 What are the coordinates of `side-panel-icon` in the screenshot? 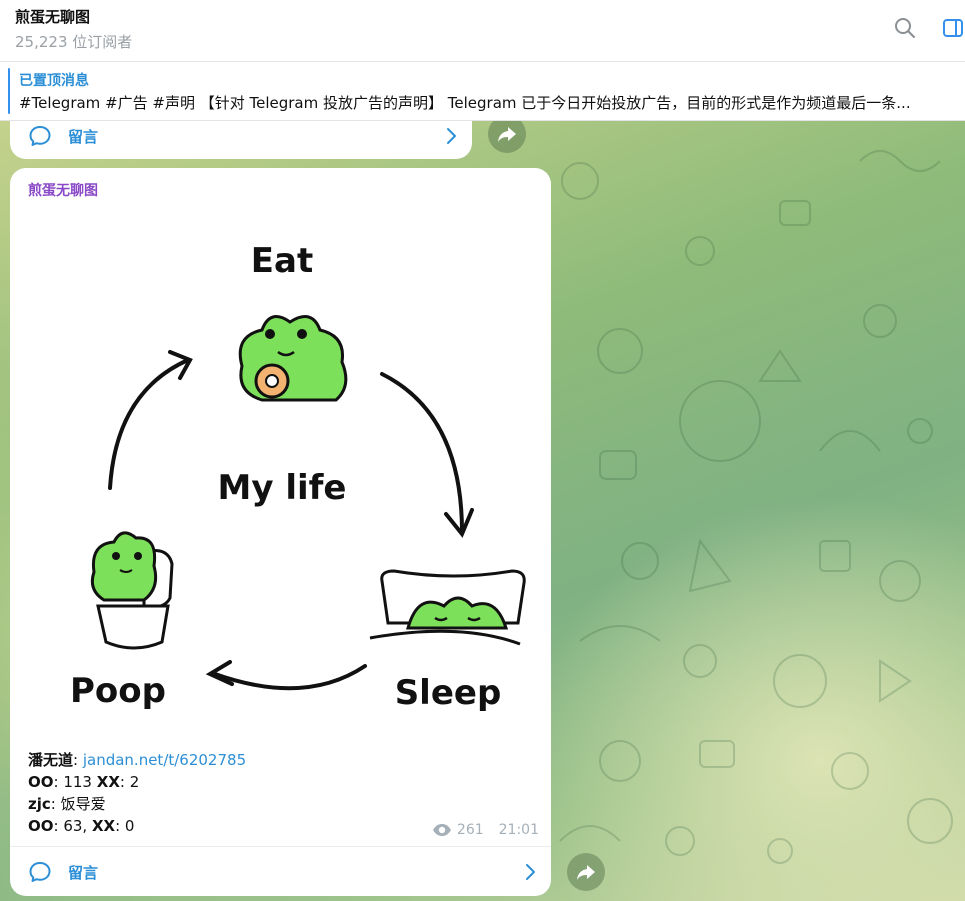 It's located at (953, 28).